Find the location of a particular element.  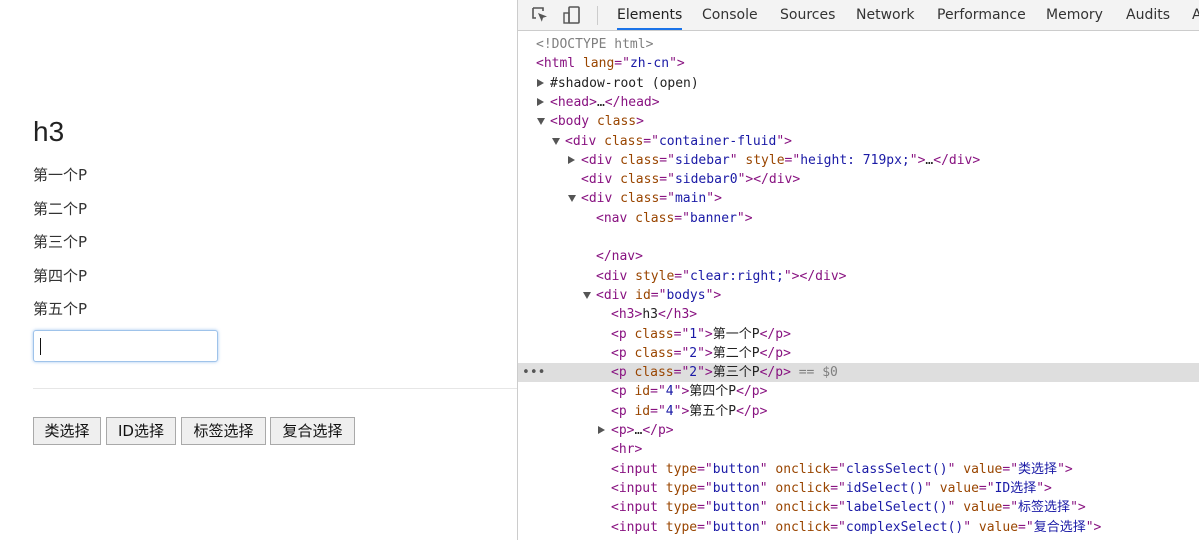

dom-node-code: <p class="1">第一个P</p> is located at coordinates (701, 334).